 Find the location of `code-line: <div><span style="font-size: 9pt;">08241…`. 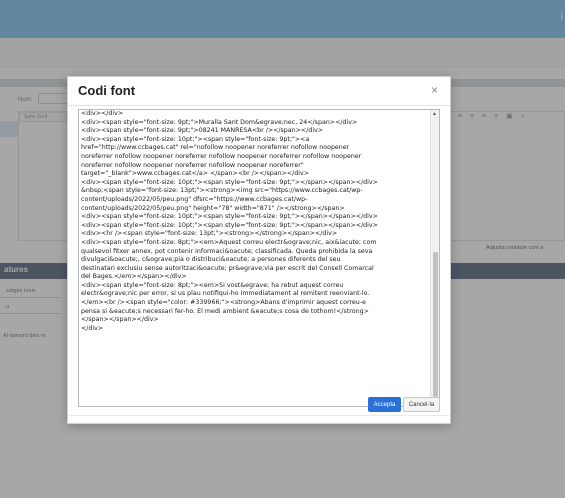

code-line: <div><span style="font-size: 9pt;">08241… is located at coordinates (202, 131).